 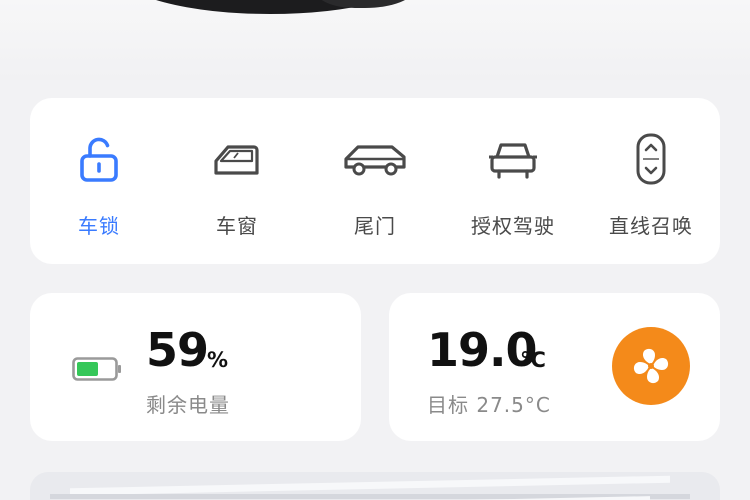 What do you see at coordinates (651, 187) in the screenshot?
I see `control-summon: 直线召唤` at bounding box center [651, 187].